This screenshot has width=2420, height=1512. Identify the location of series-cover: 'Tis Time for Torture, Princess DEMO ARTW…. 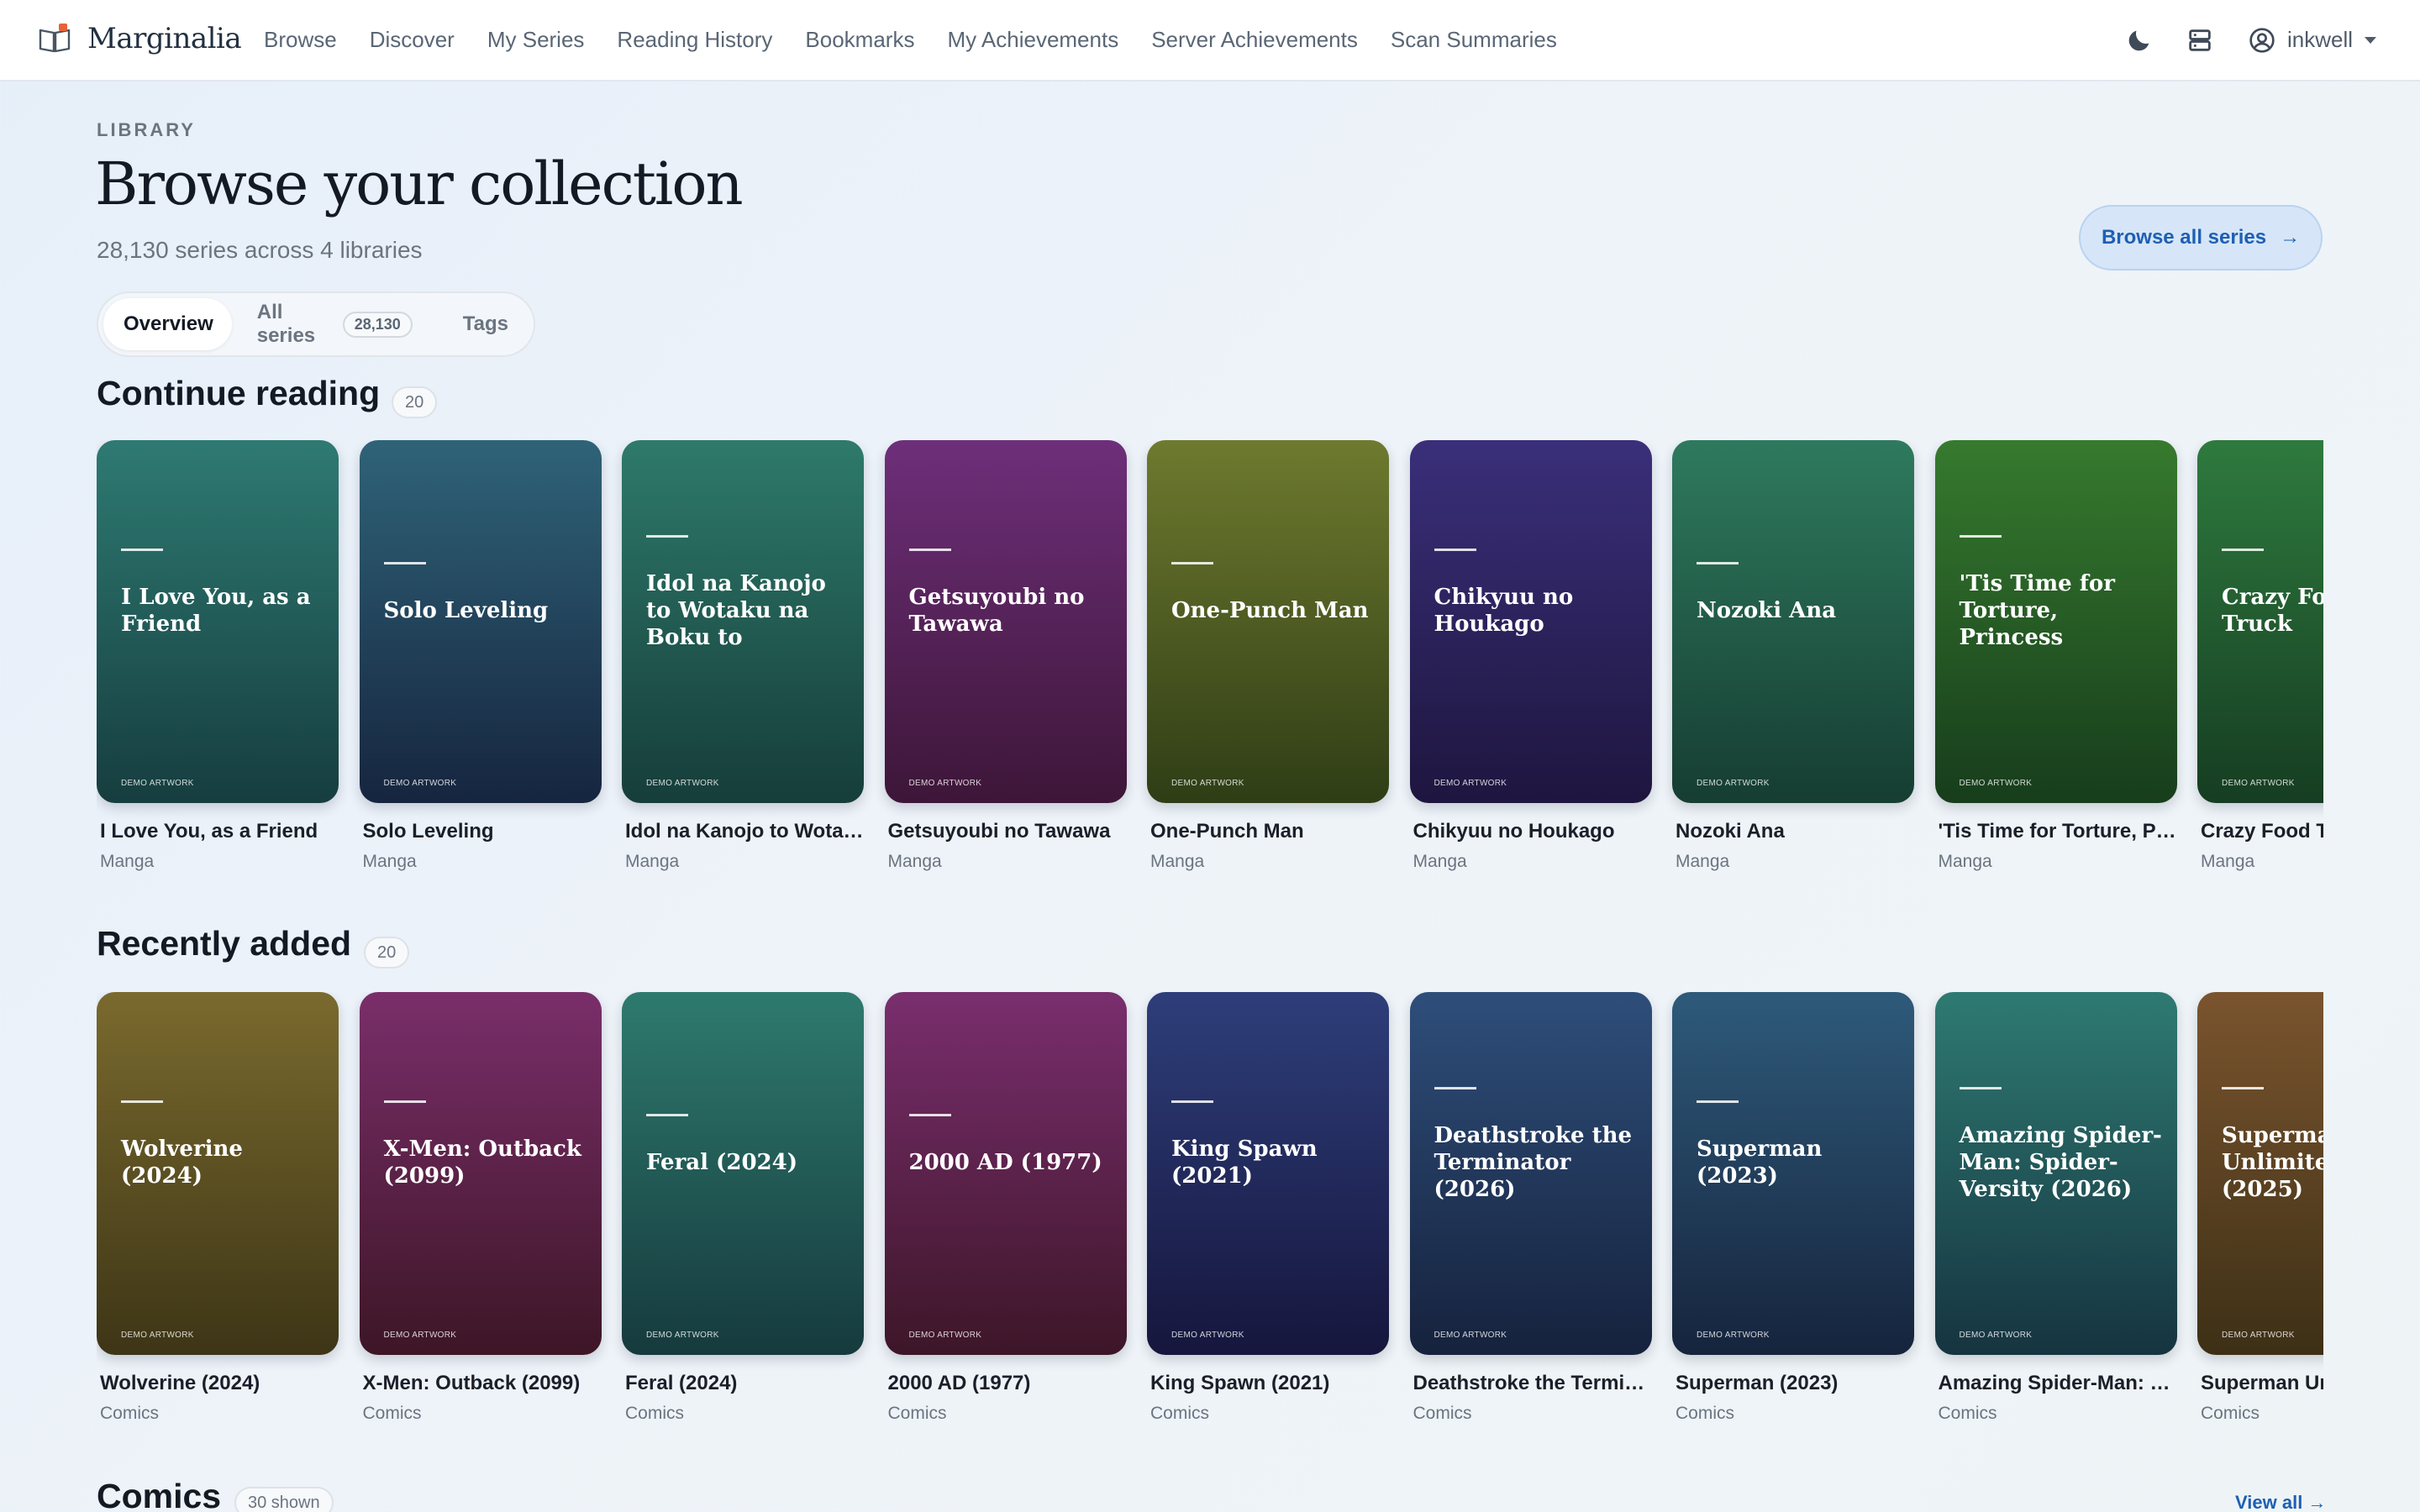
(2055, 621).